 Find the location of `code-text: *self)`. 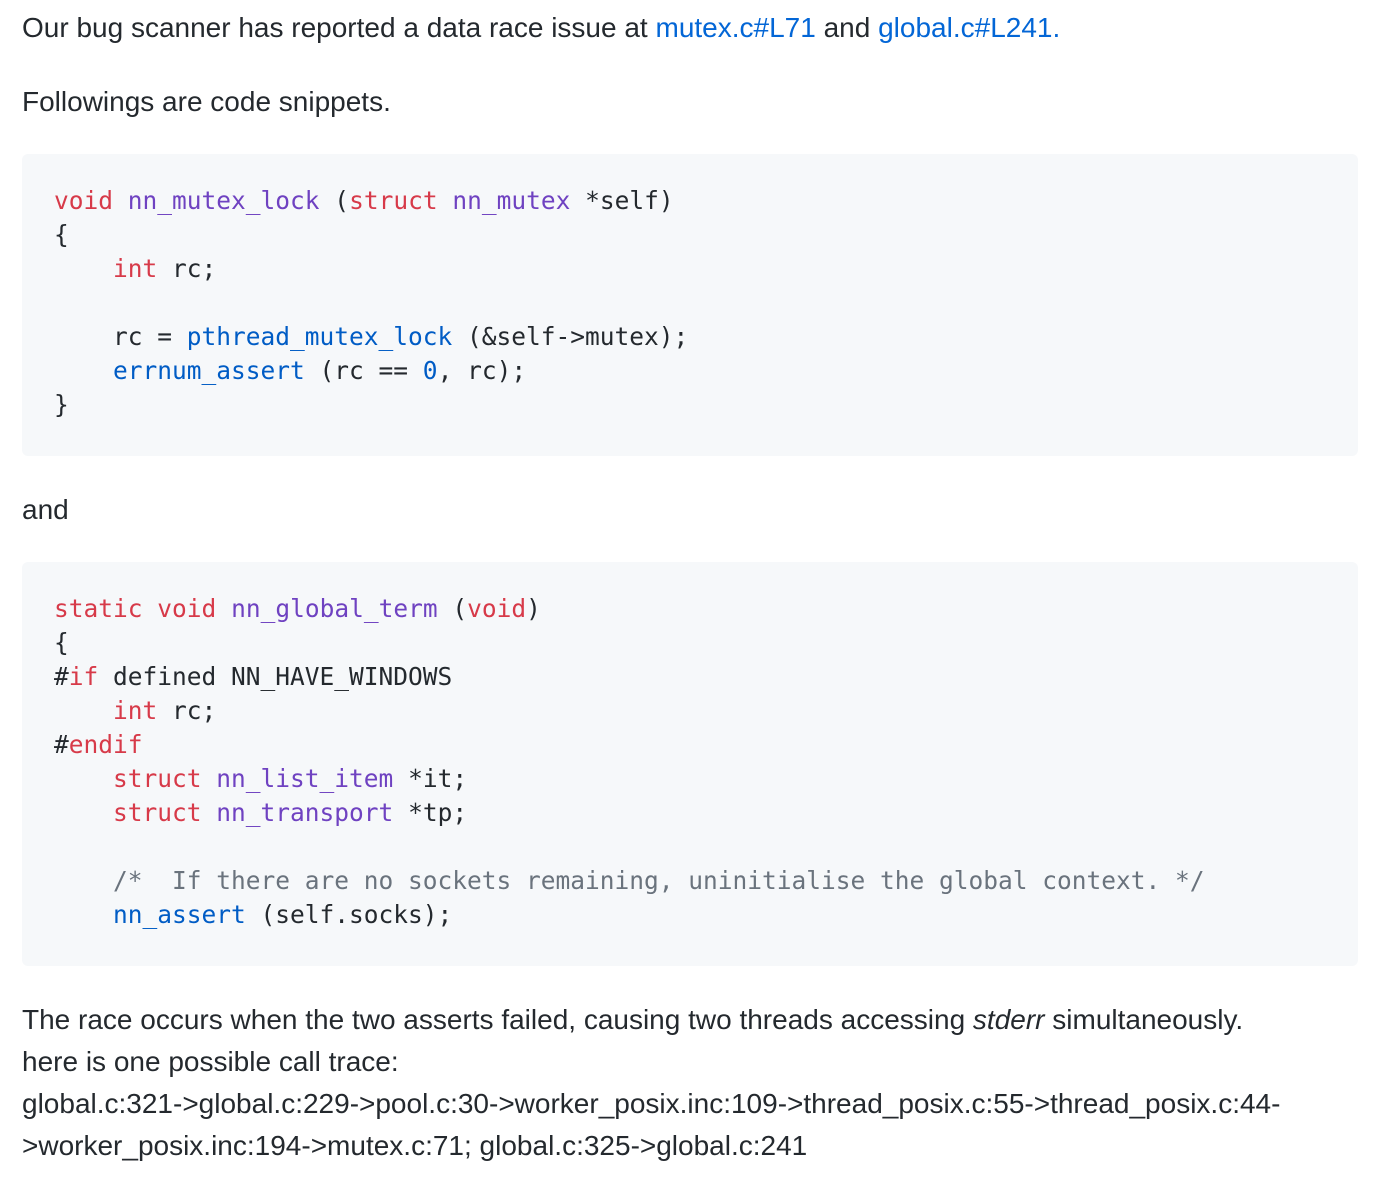

code-text: *self) is located at coordinates (622, 200).